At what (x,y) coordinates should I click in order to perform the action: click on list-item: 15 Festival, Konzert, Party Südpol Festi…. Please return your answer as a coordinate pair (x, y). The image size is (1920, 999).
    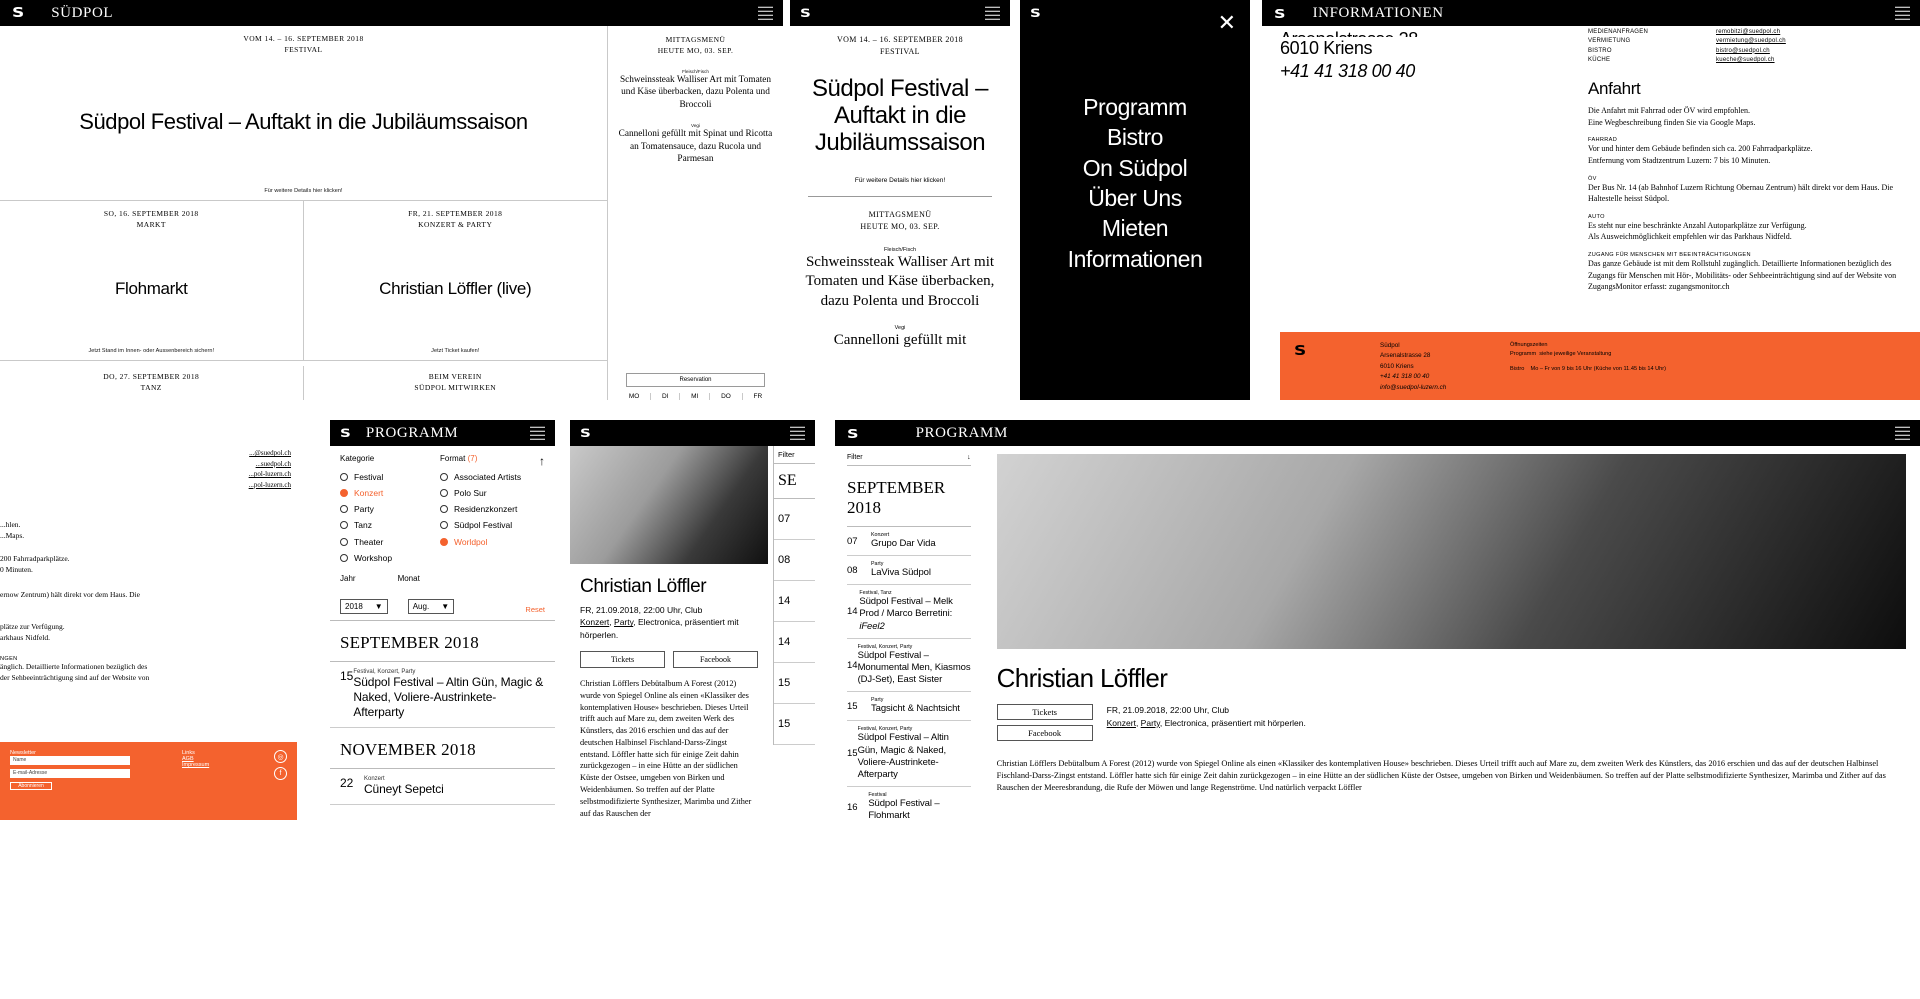
    Looking at the image, I should click on (442, 695).